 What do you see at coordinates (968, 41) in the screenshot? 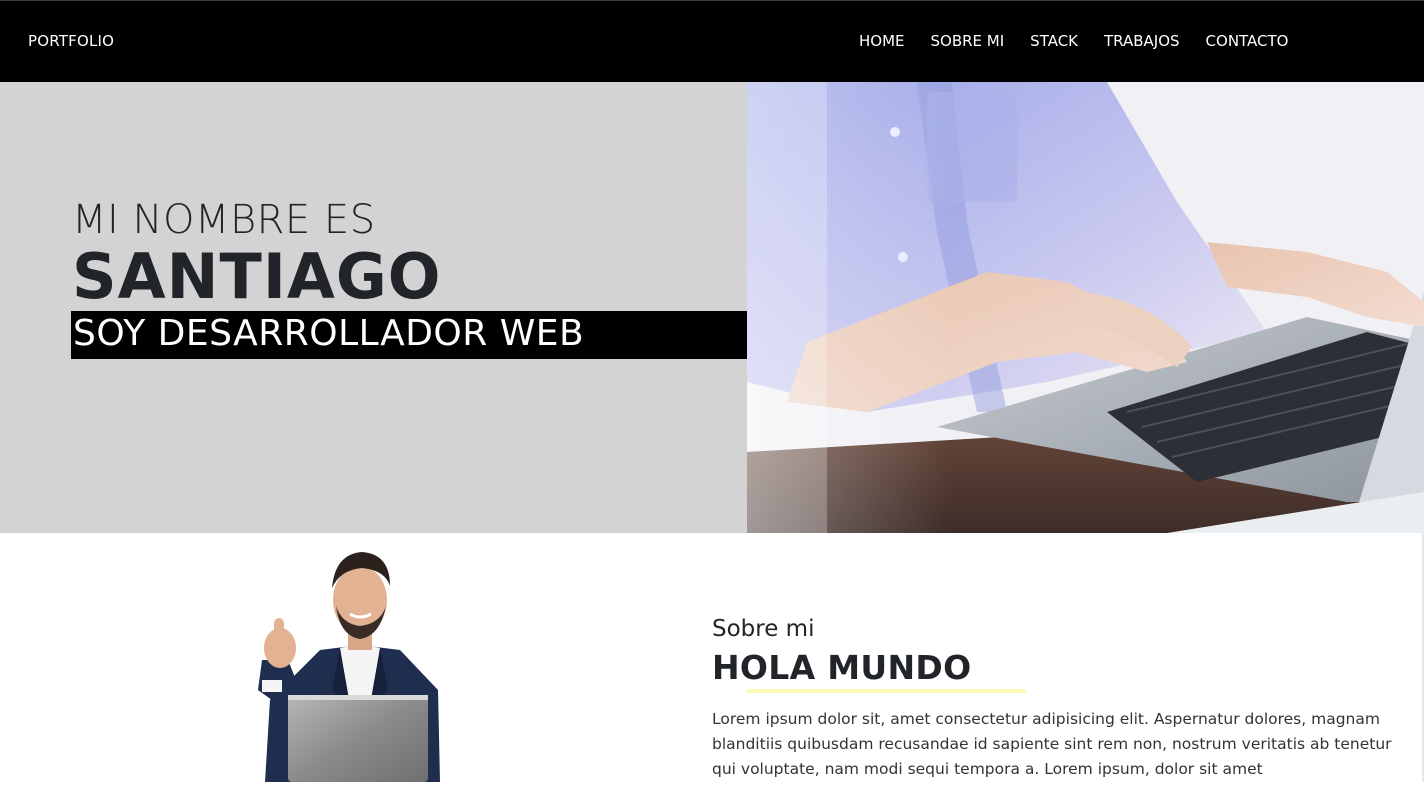
I see `nav-link-sobre-mi: SOBRE MI` at bounding box center [968, 41].